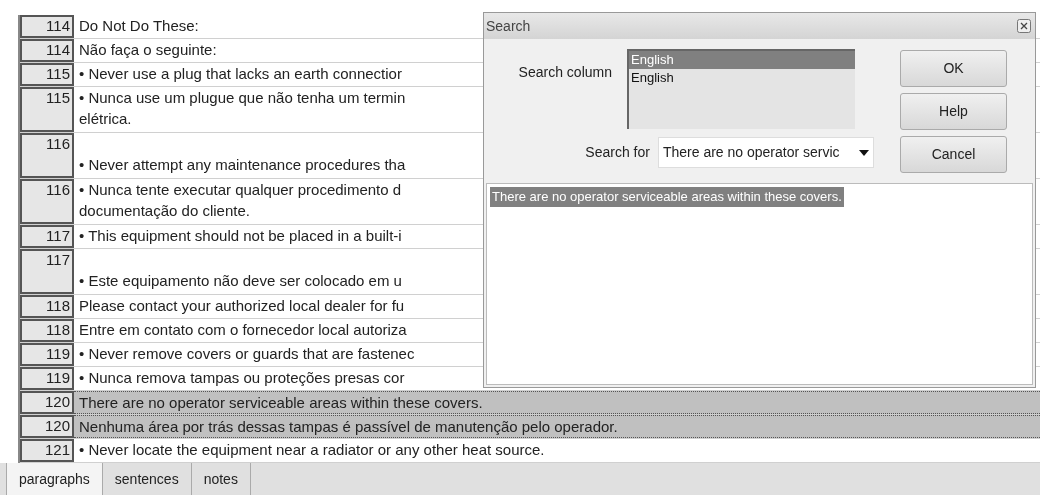 The image size is (1040, 495). I want to click on field-label: Search for, so click(617, 152).